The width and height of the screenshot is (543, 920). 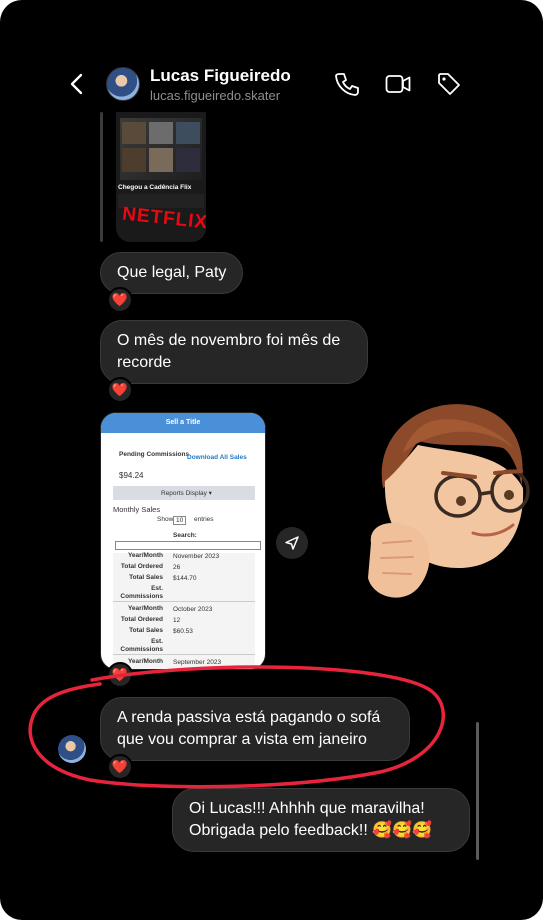 I want to click on poster-grid, so click(x=161, y=149).